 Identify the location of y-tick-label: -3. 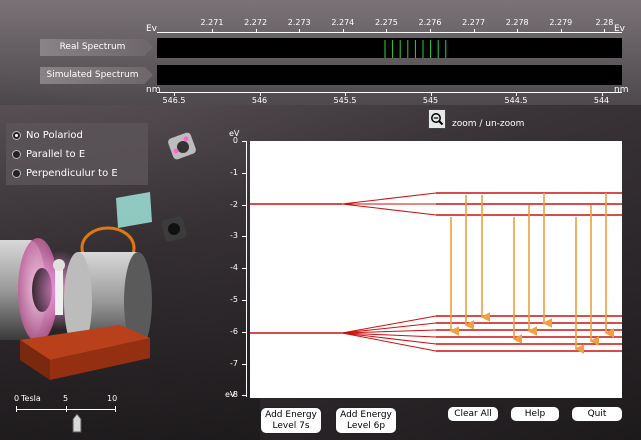
(234, 236).